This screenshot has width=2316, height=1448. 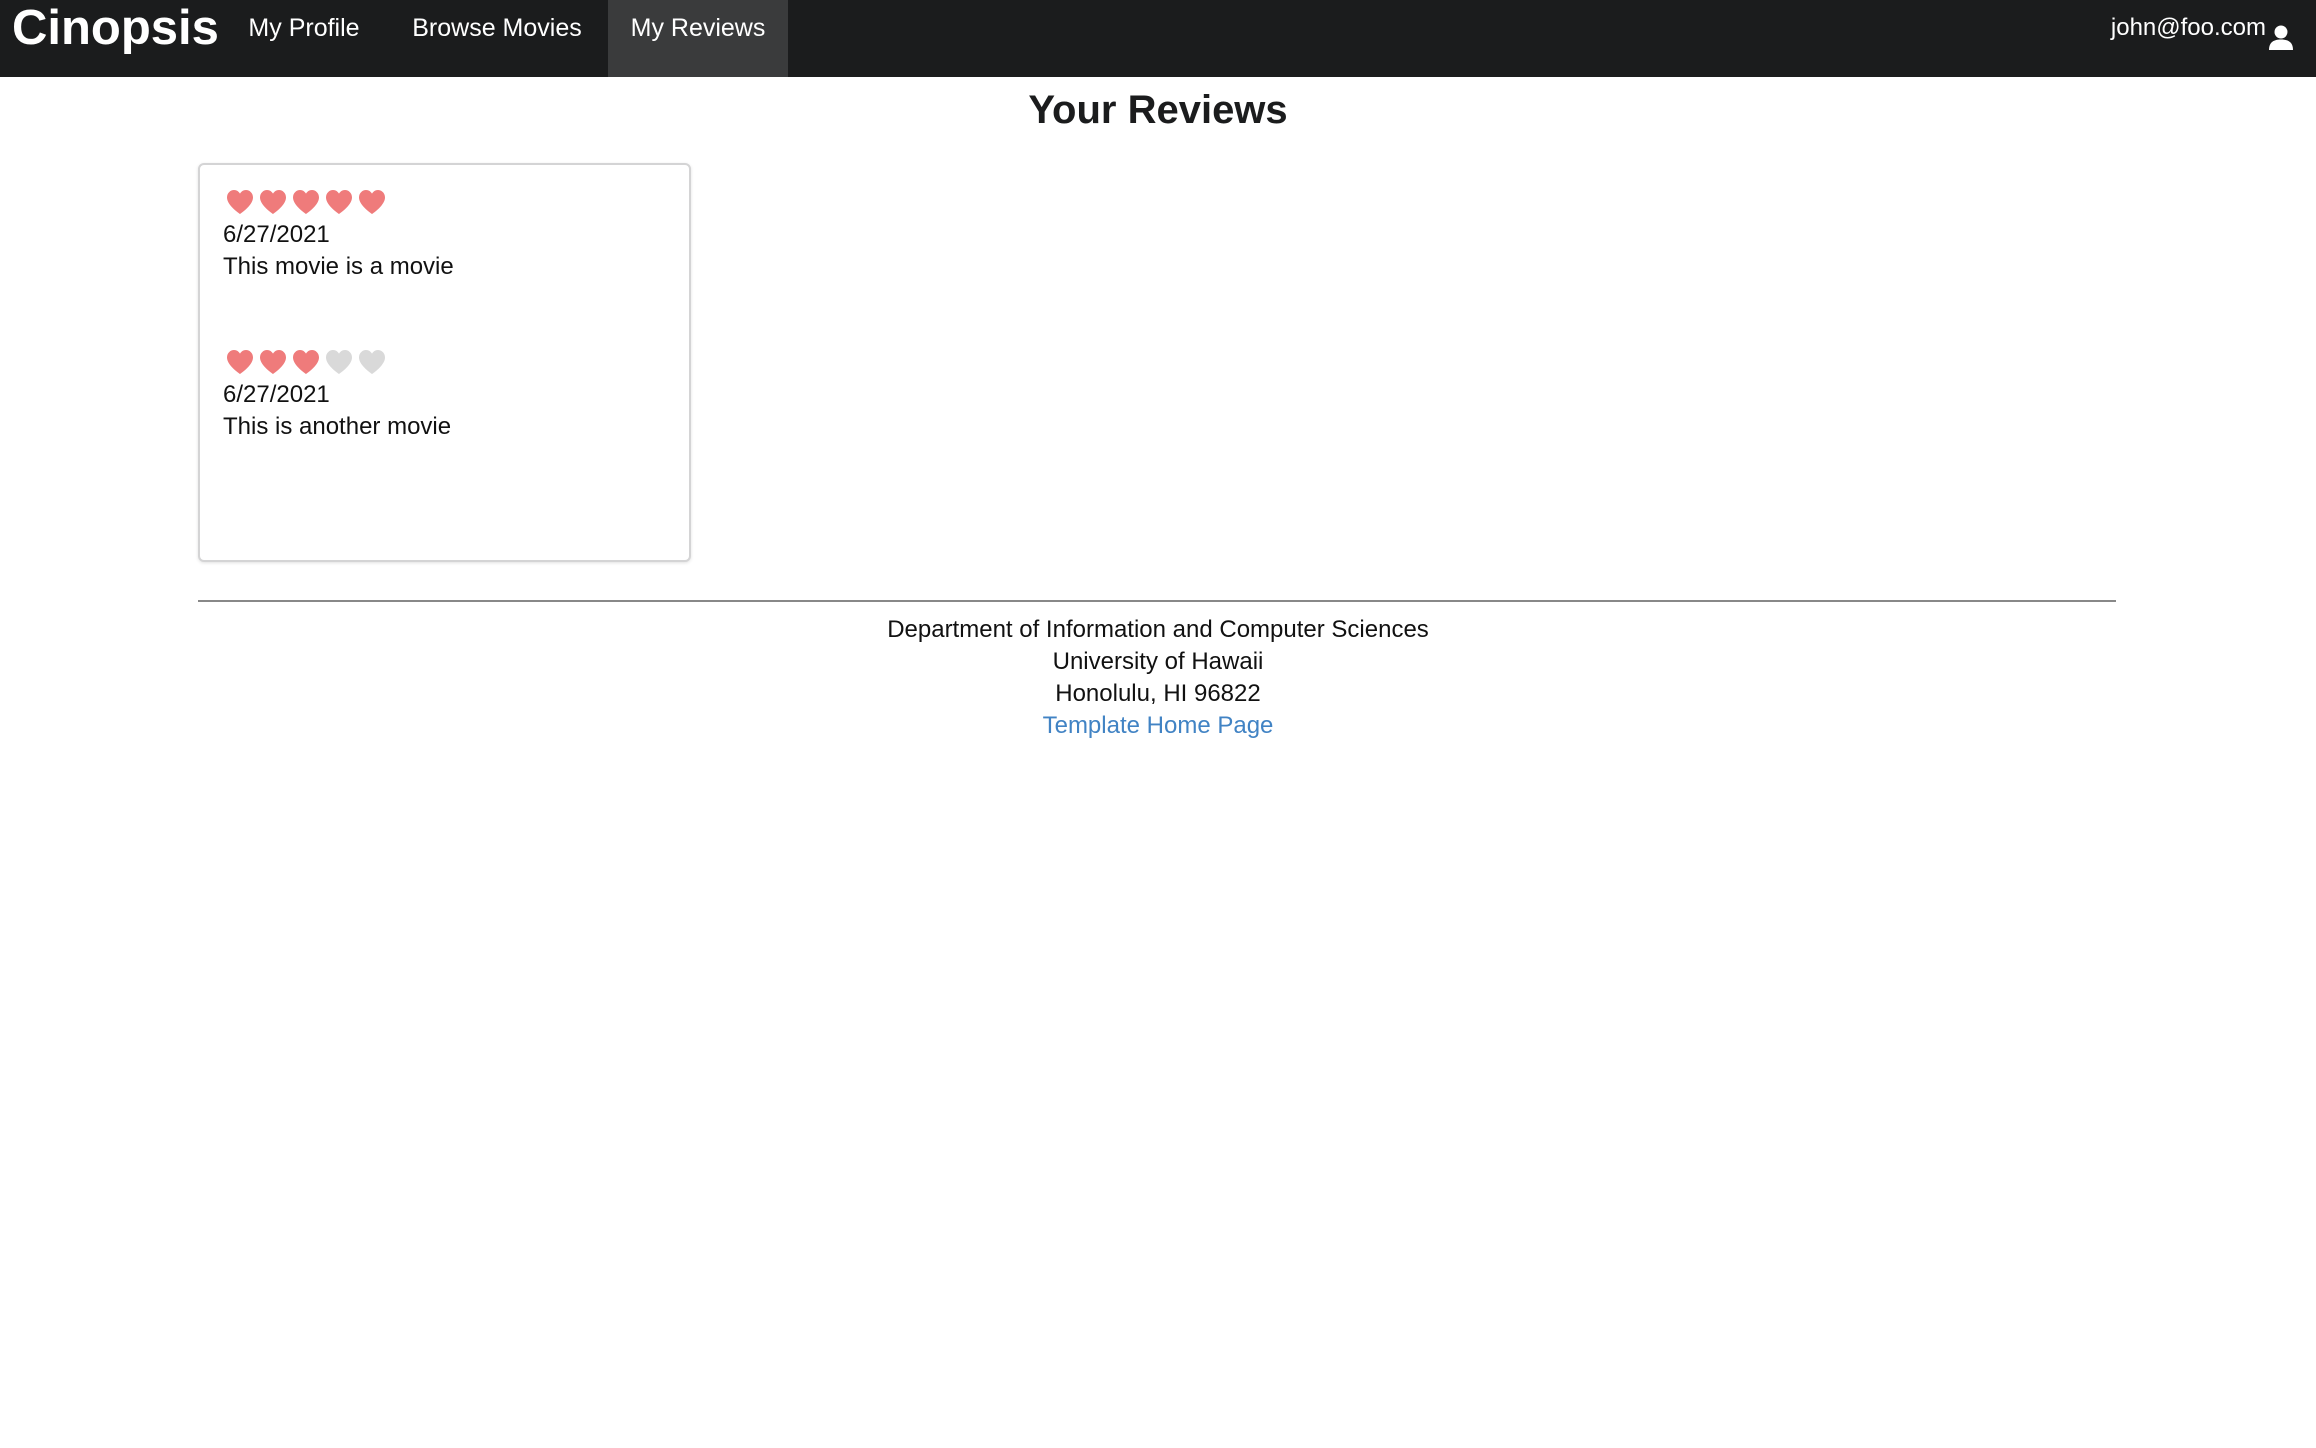 What do you see at coordinates (1158, 725) in the screenshot?
I see `template-home-link: Template Home Page` at bounding box center [1158, 725].